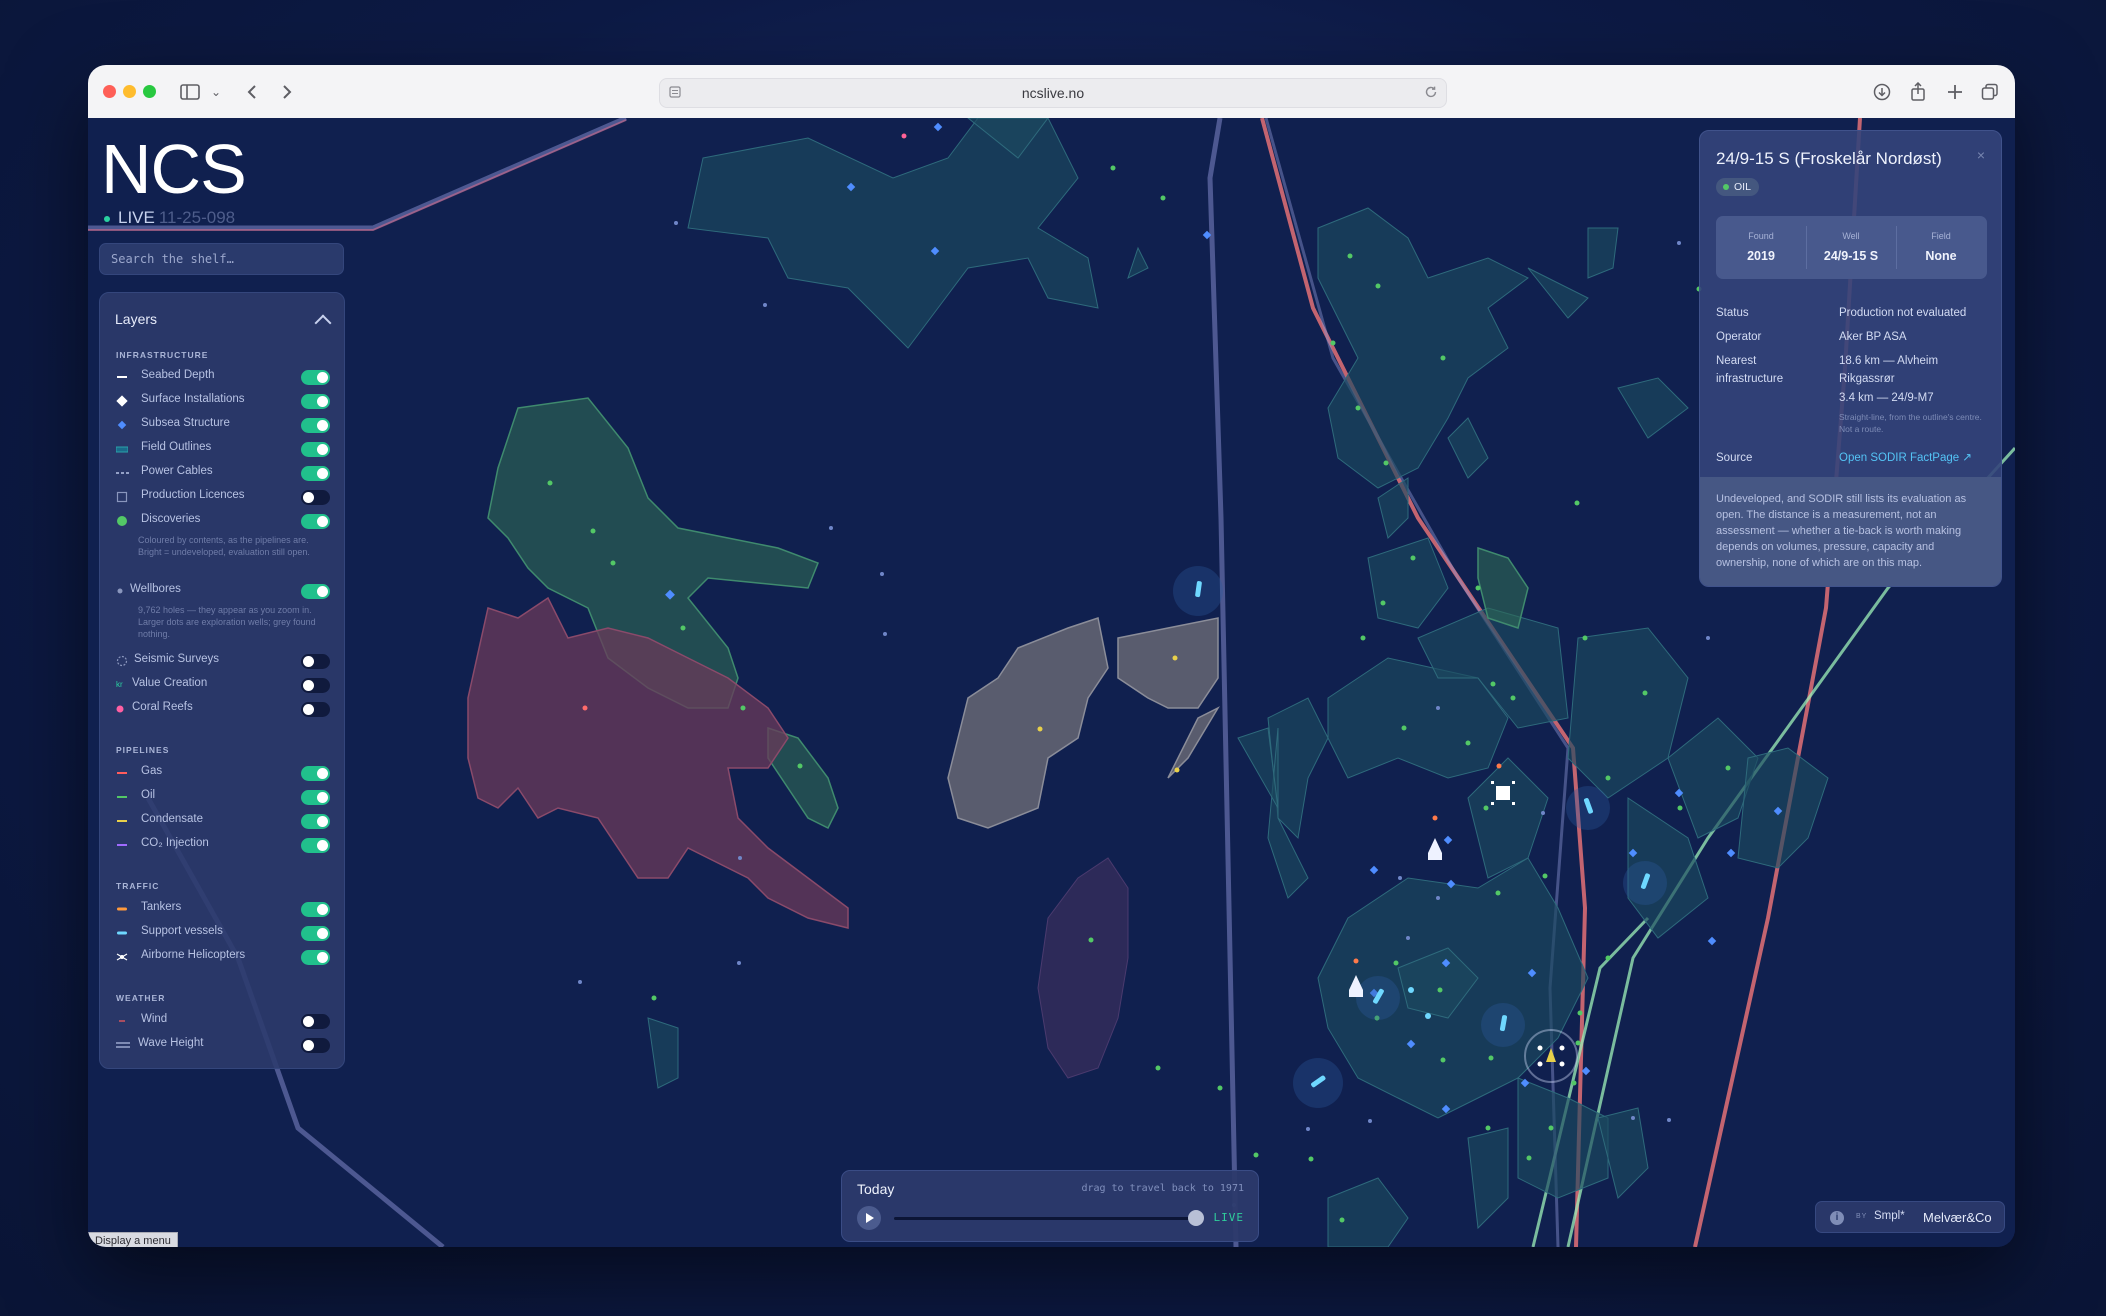  Describe the element at coordinates (1837, 1218) in the screenshot. I see `info-icon: i` at that location.